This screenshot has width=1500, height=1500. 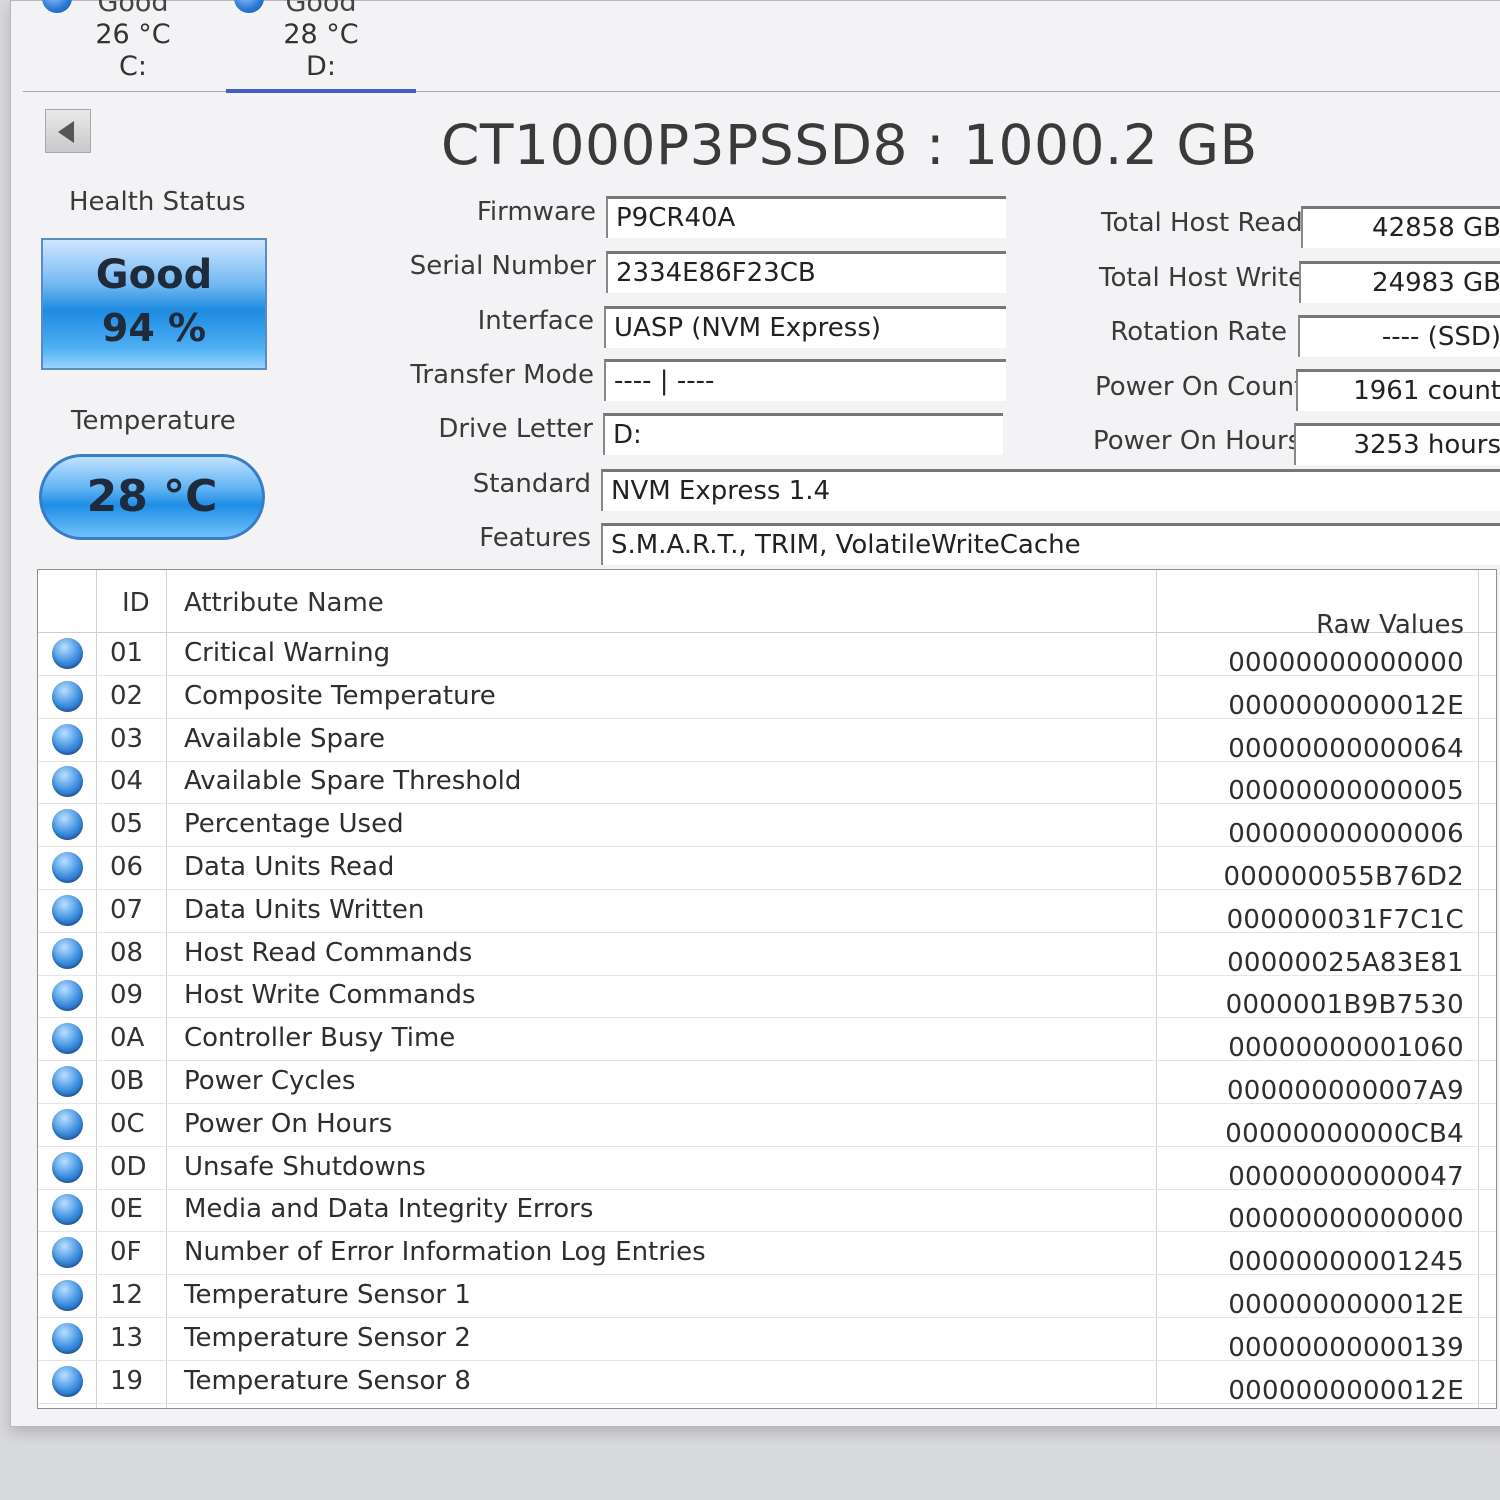 I want to click on table-row: 03 Available Spare 00000000000064, so click(x=767, y=741).